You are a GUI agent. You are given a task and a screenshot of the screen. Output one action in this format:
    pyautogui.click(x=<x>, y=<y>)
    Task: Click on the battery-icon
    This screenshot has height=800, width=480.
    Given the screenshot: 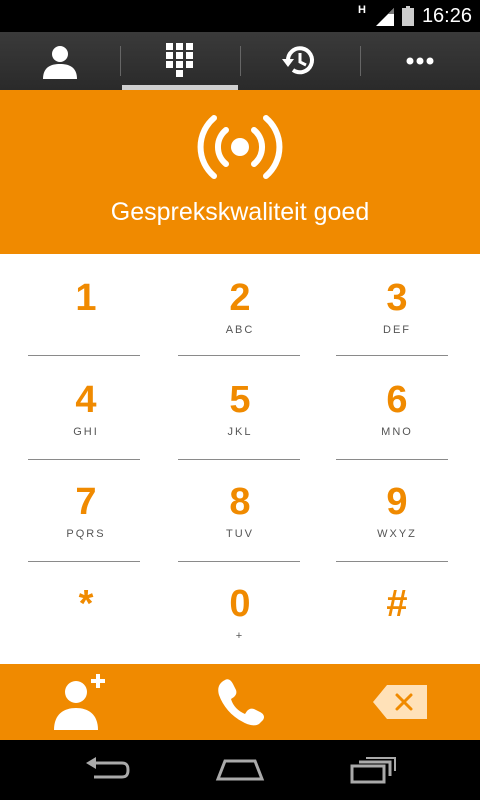 What is the action you would take?
    pyautogui.click(x=407, y=16)
    